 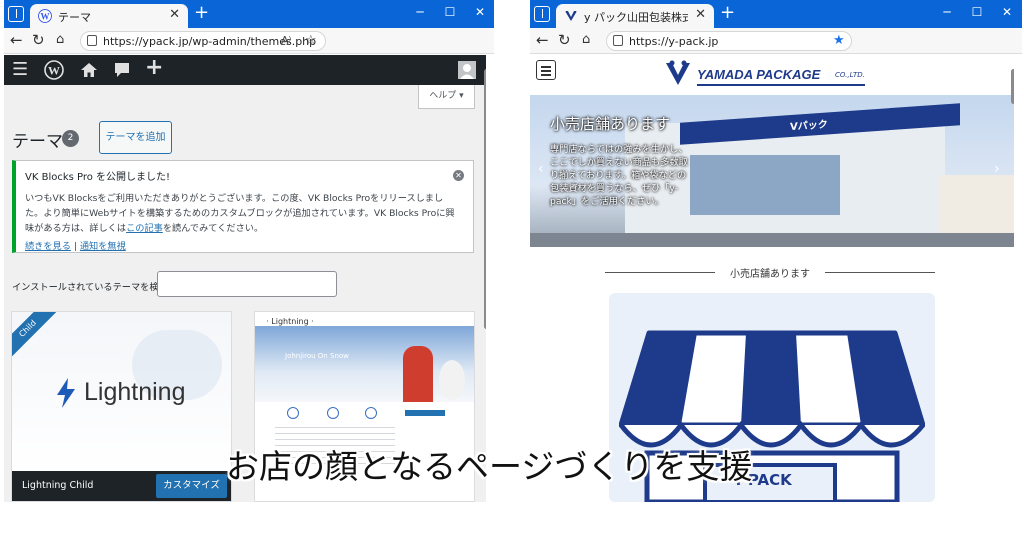 I want to click on yamada-logo-icon, so click(x=678, y=72).